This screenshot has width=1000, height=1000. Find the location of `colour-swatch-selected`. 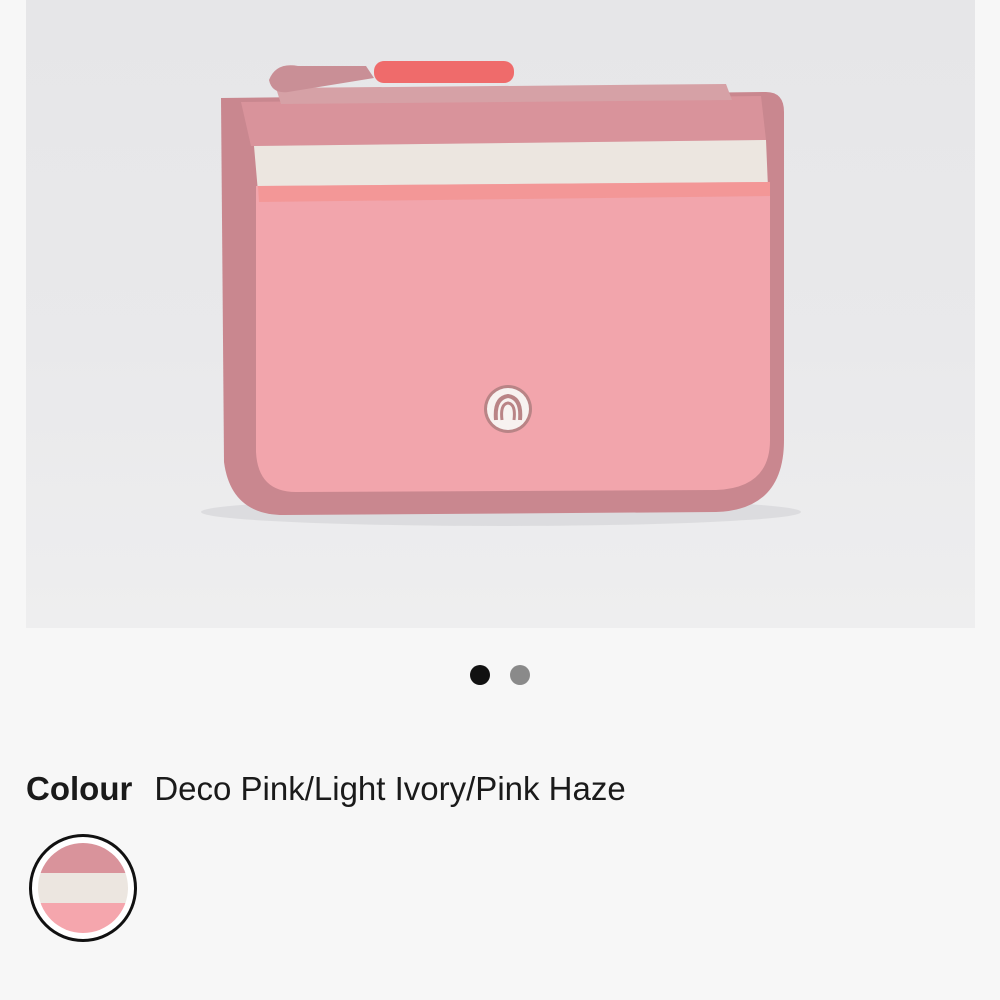

colour-swatch-selected is located at coordinates (83, 888).